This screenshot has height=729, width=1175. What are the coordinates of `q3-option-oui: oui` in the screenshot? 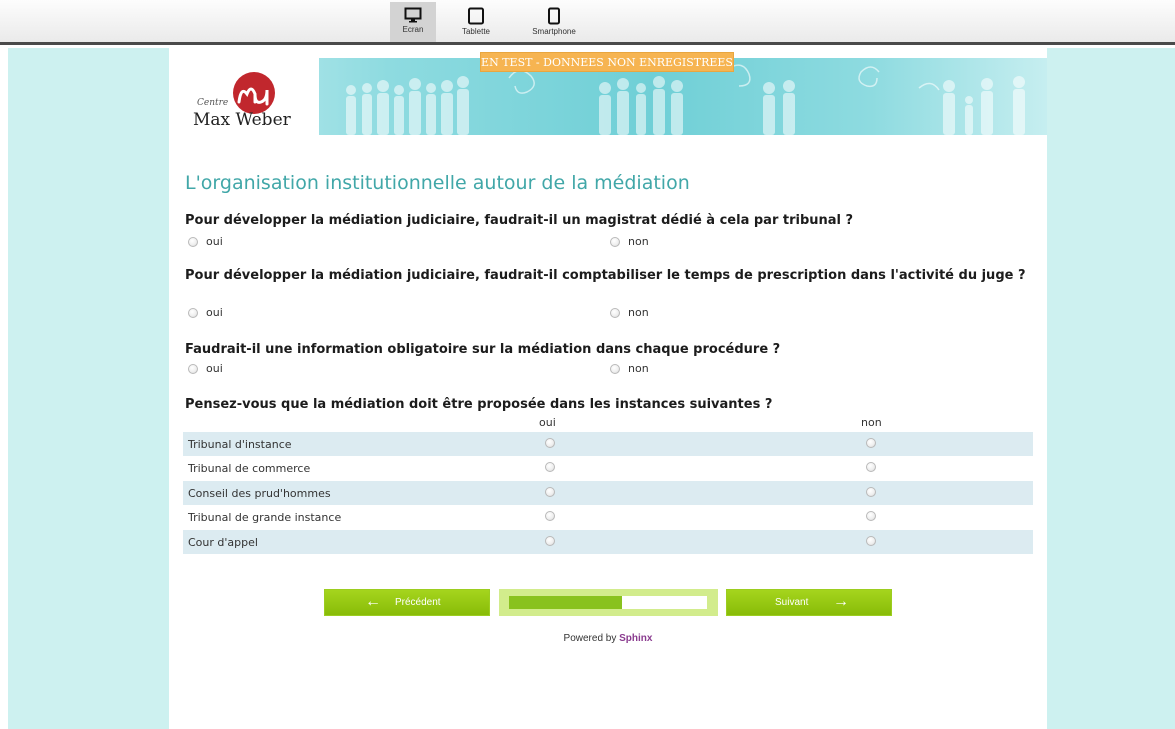 It's located at (205, 368).